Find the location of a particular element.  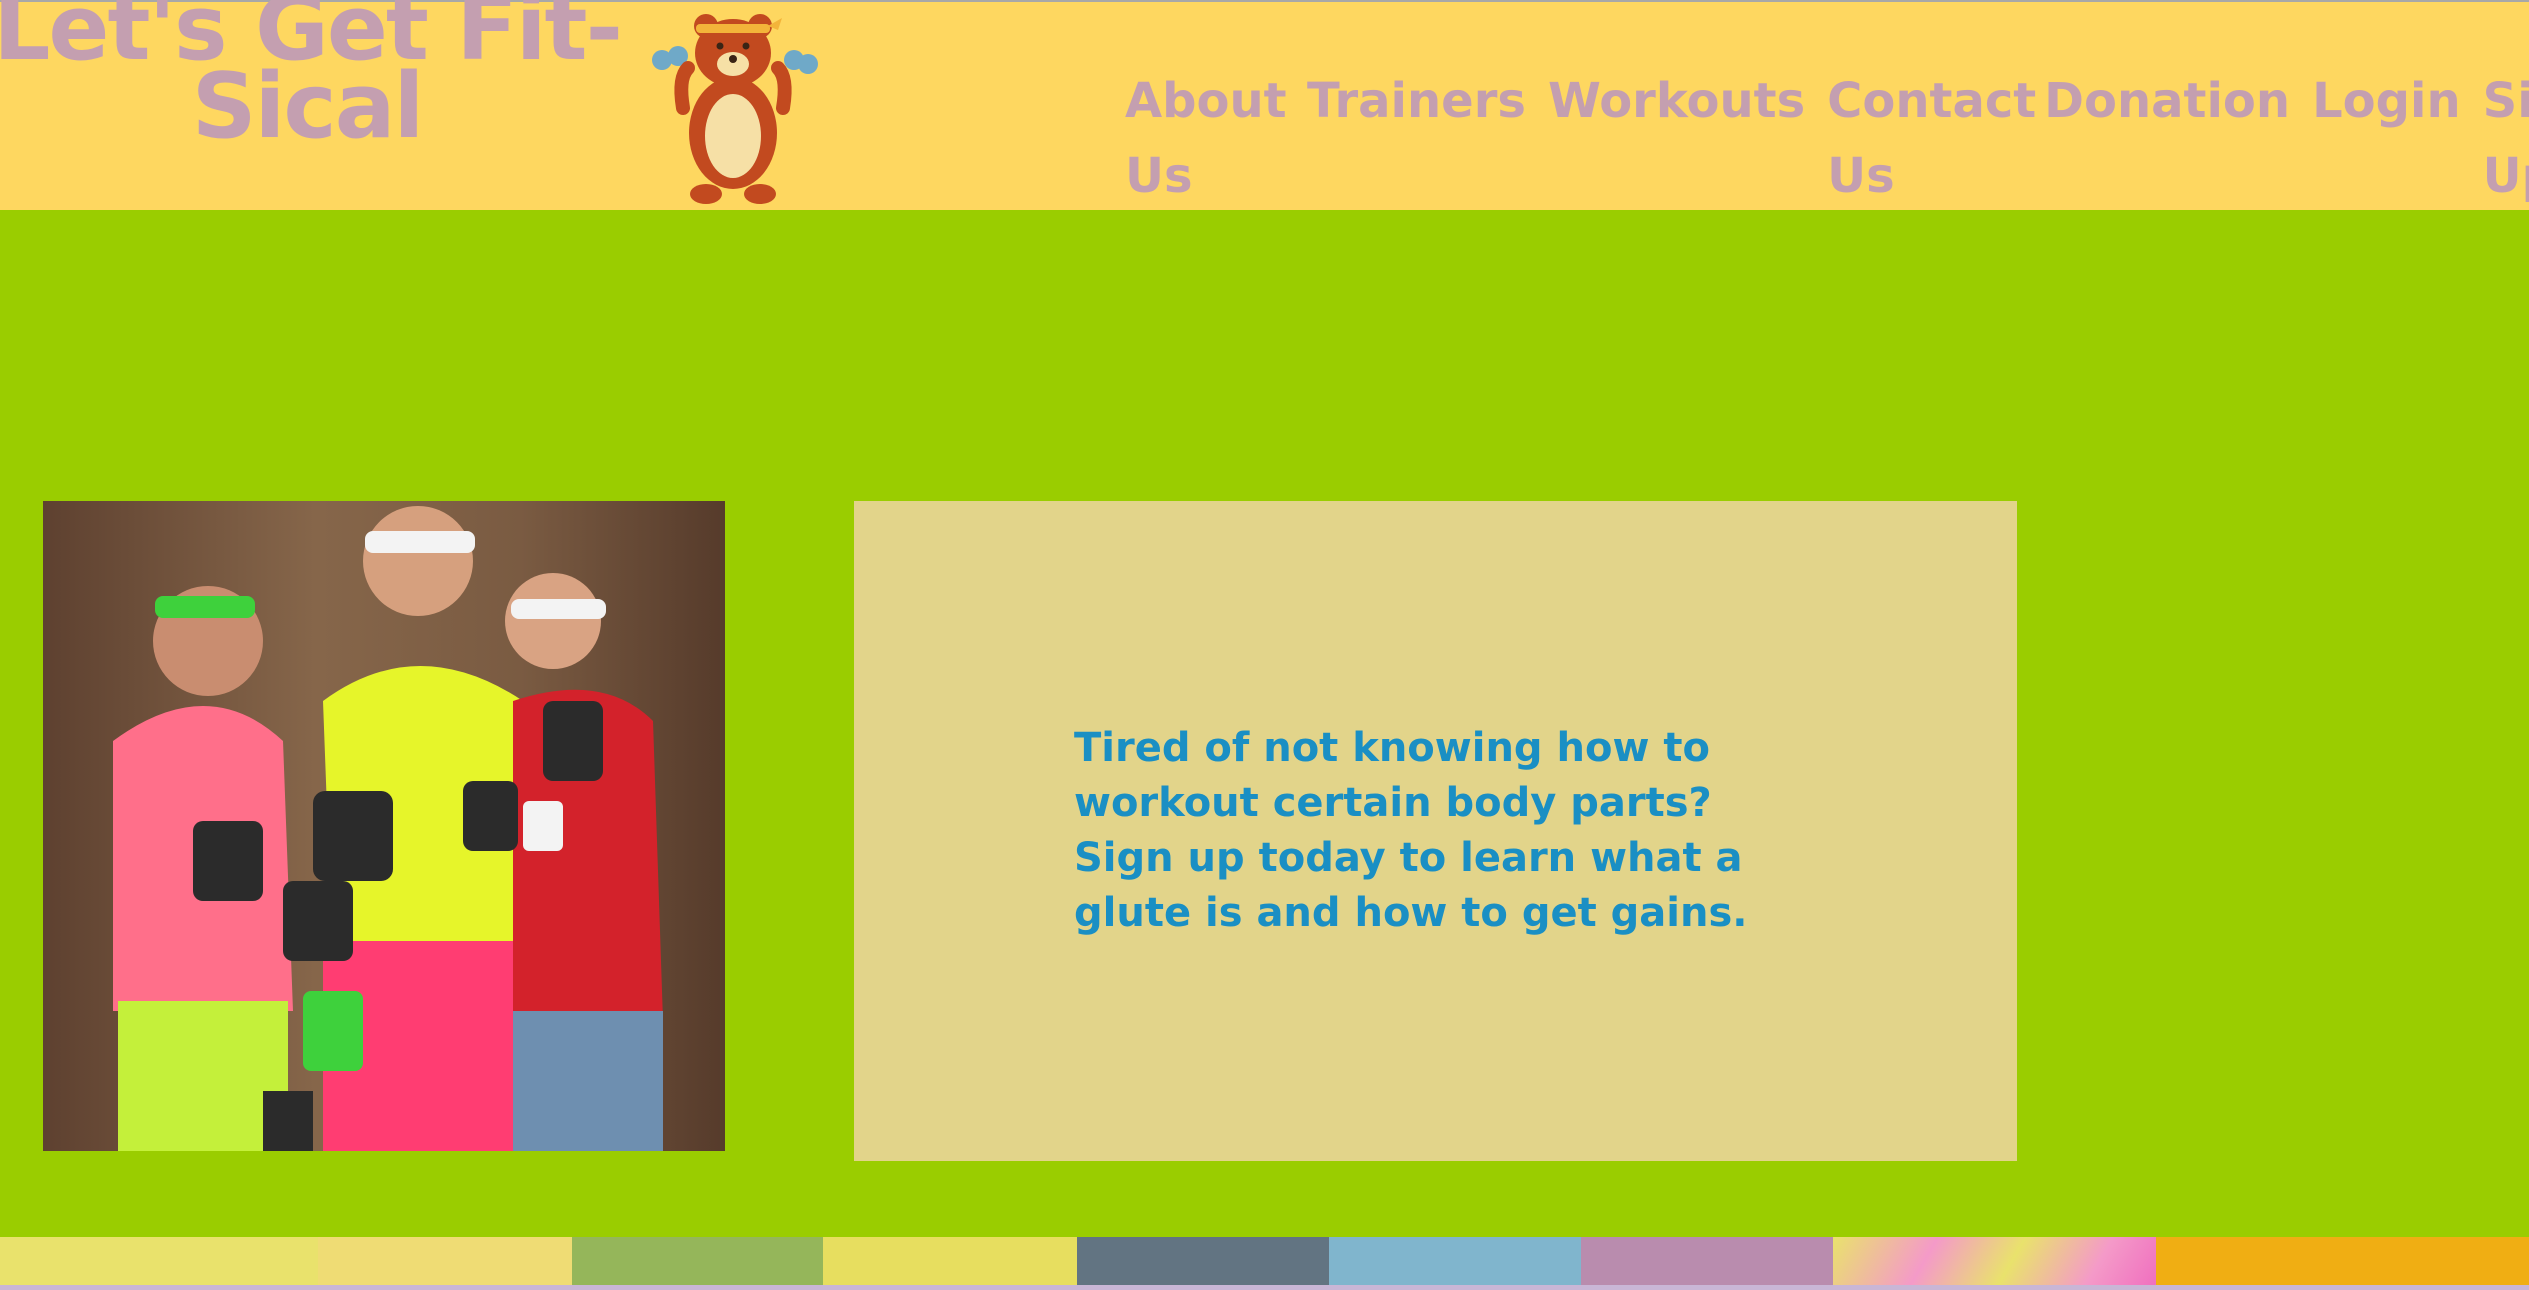

nav-login: Login is located at coordinates (2386, 139).